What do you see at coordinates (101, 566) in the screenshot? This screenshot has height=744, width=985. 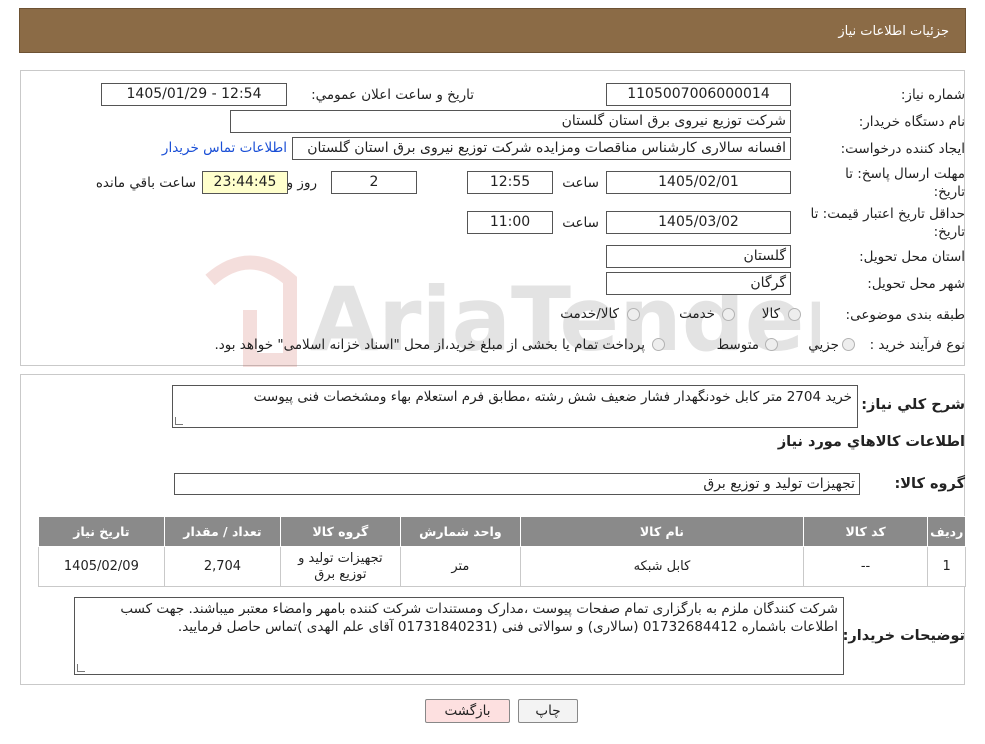 I see `cell-date: 1405/02/09` at bounding box center [101, 566].